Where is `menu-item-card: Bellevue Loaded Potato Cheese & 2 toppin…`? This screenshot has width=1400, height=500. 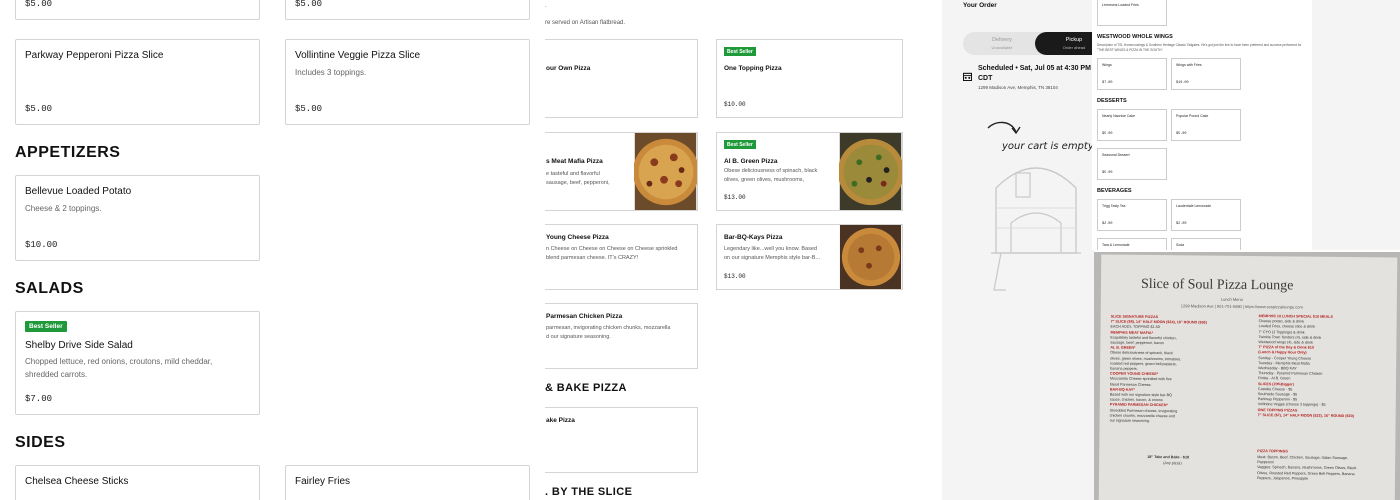 menu-item-card: Bellevue Loaded Potato Cheese & 2 toppin… is located at coordinates (137, 218).